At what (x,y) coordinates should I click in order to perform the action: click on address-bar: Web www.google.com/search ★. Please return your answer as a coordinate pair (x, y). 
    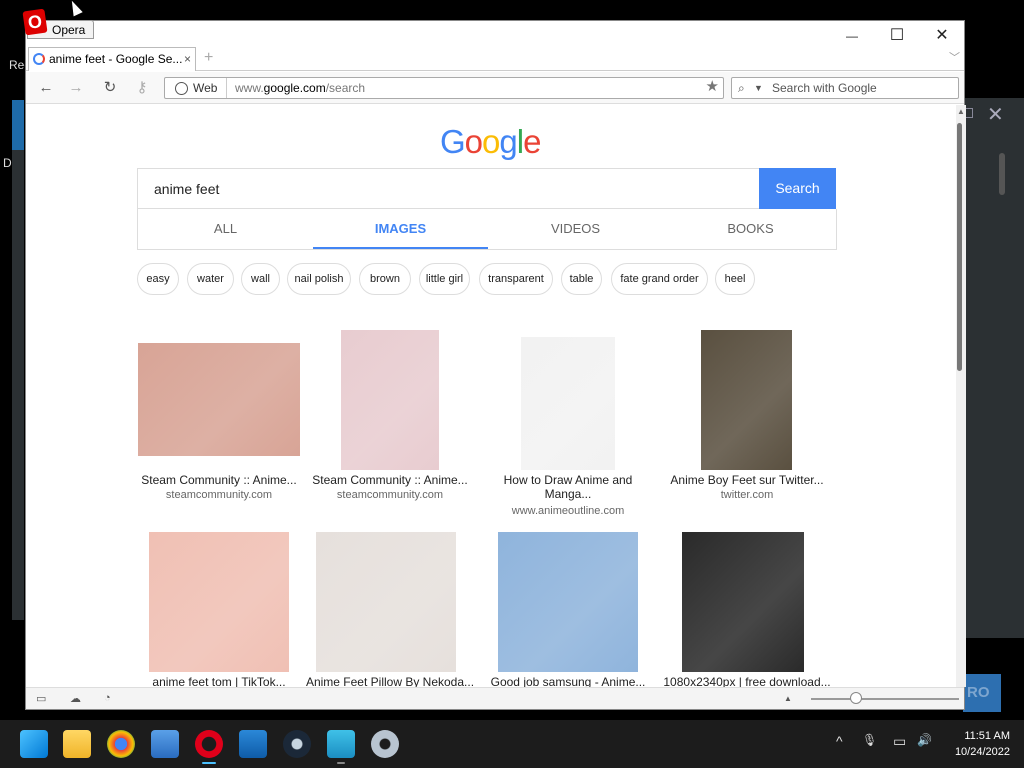
    Looking at the image, I should click on (444, 88).